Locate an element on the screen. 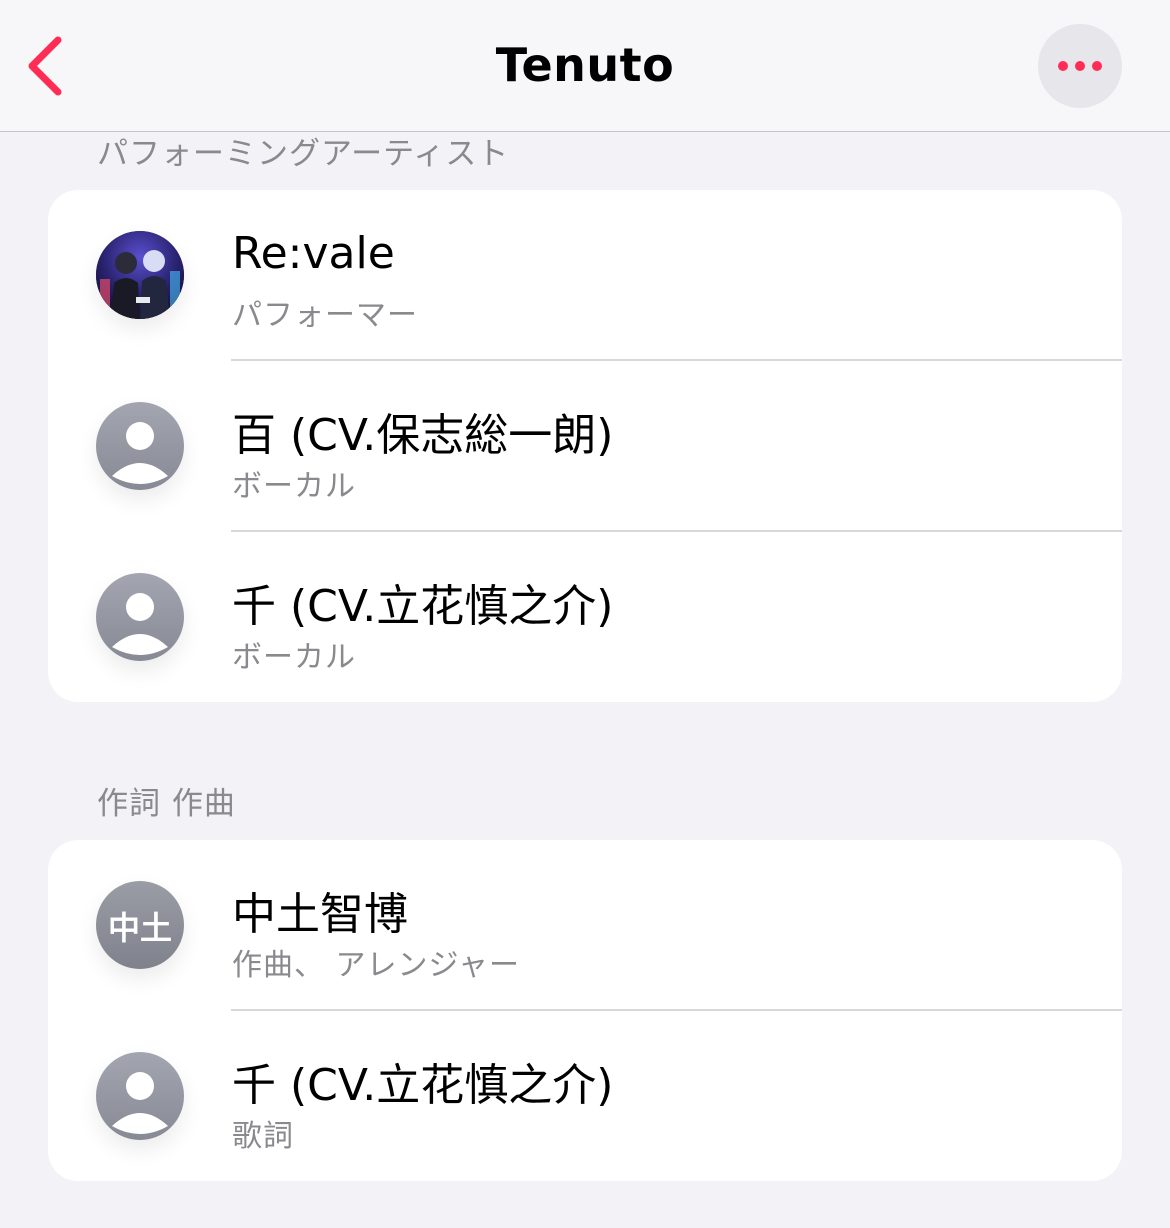 Image resolution: width=1170 pixels, height=1228 pixels. ellipsis-icon is located at coordinates (1080, 66).